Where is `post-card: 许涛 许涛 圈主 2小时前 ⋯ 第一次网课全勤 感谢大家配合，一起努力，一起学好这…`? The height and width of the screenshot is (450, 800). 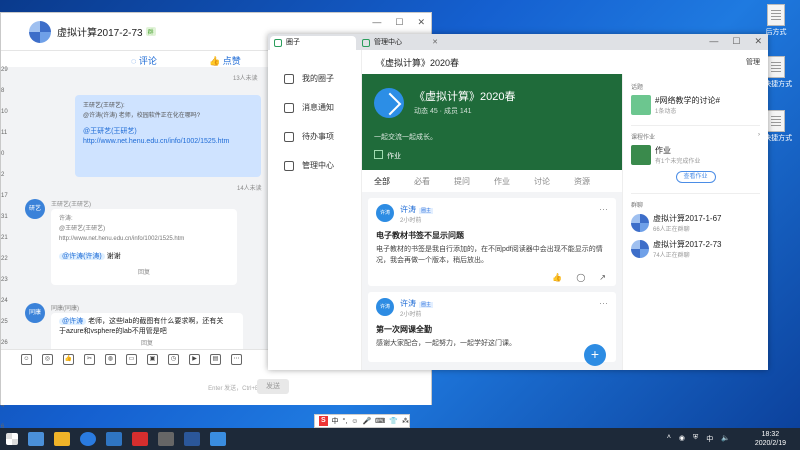
post-card: 许涛 许涛 圈主 2小时前 ⋯ 第一次网课全勤 感谢大家配合，一起努力，一起学好这… is located at coordinates (492, 327).